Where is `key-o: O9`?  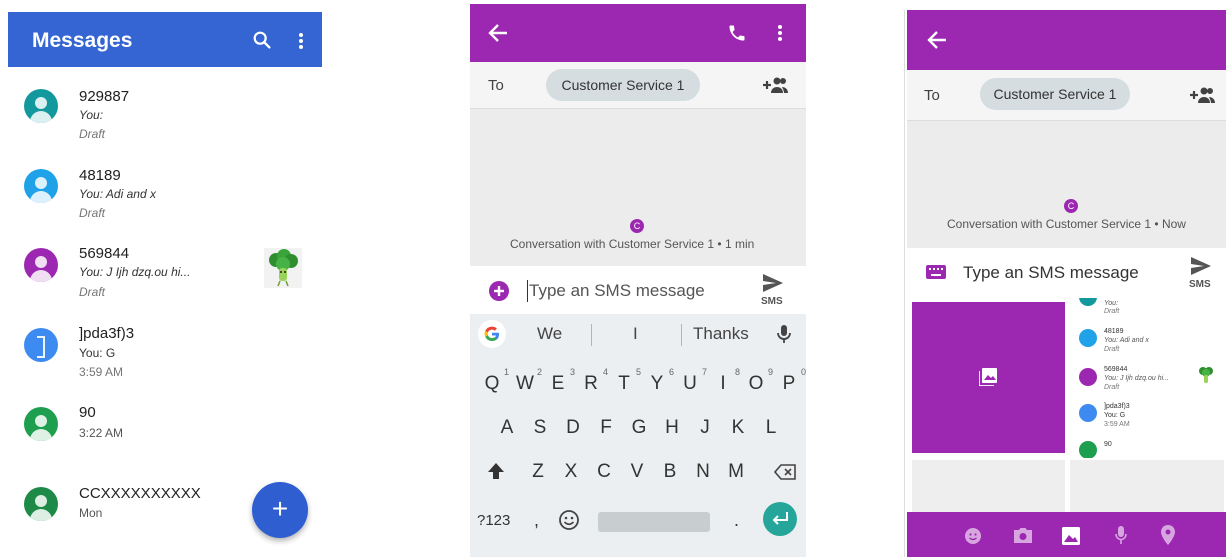 key-o: O9 is located at coordinates (757, 381).